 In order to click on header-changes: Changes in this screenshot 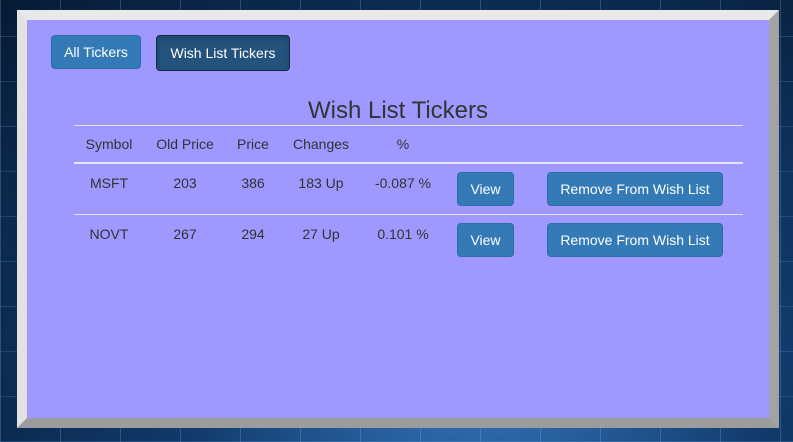, I will do `click(321, 144)`.